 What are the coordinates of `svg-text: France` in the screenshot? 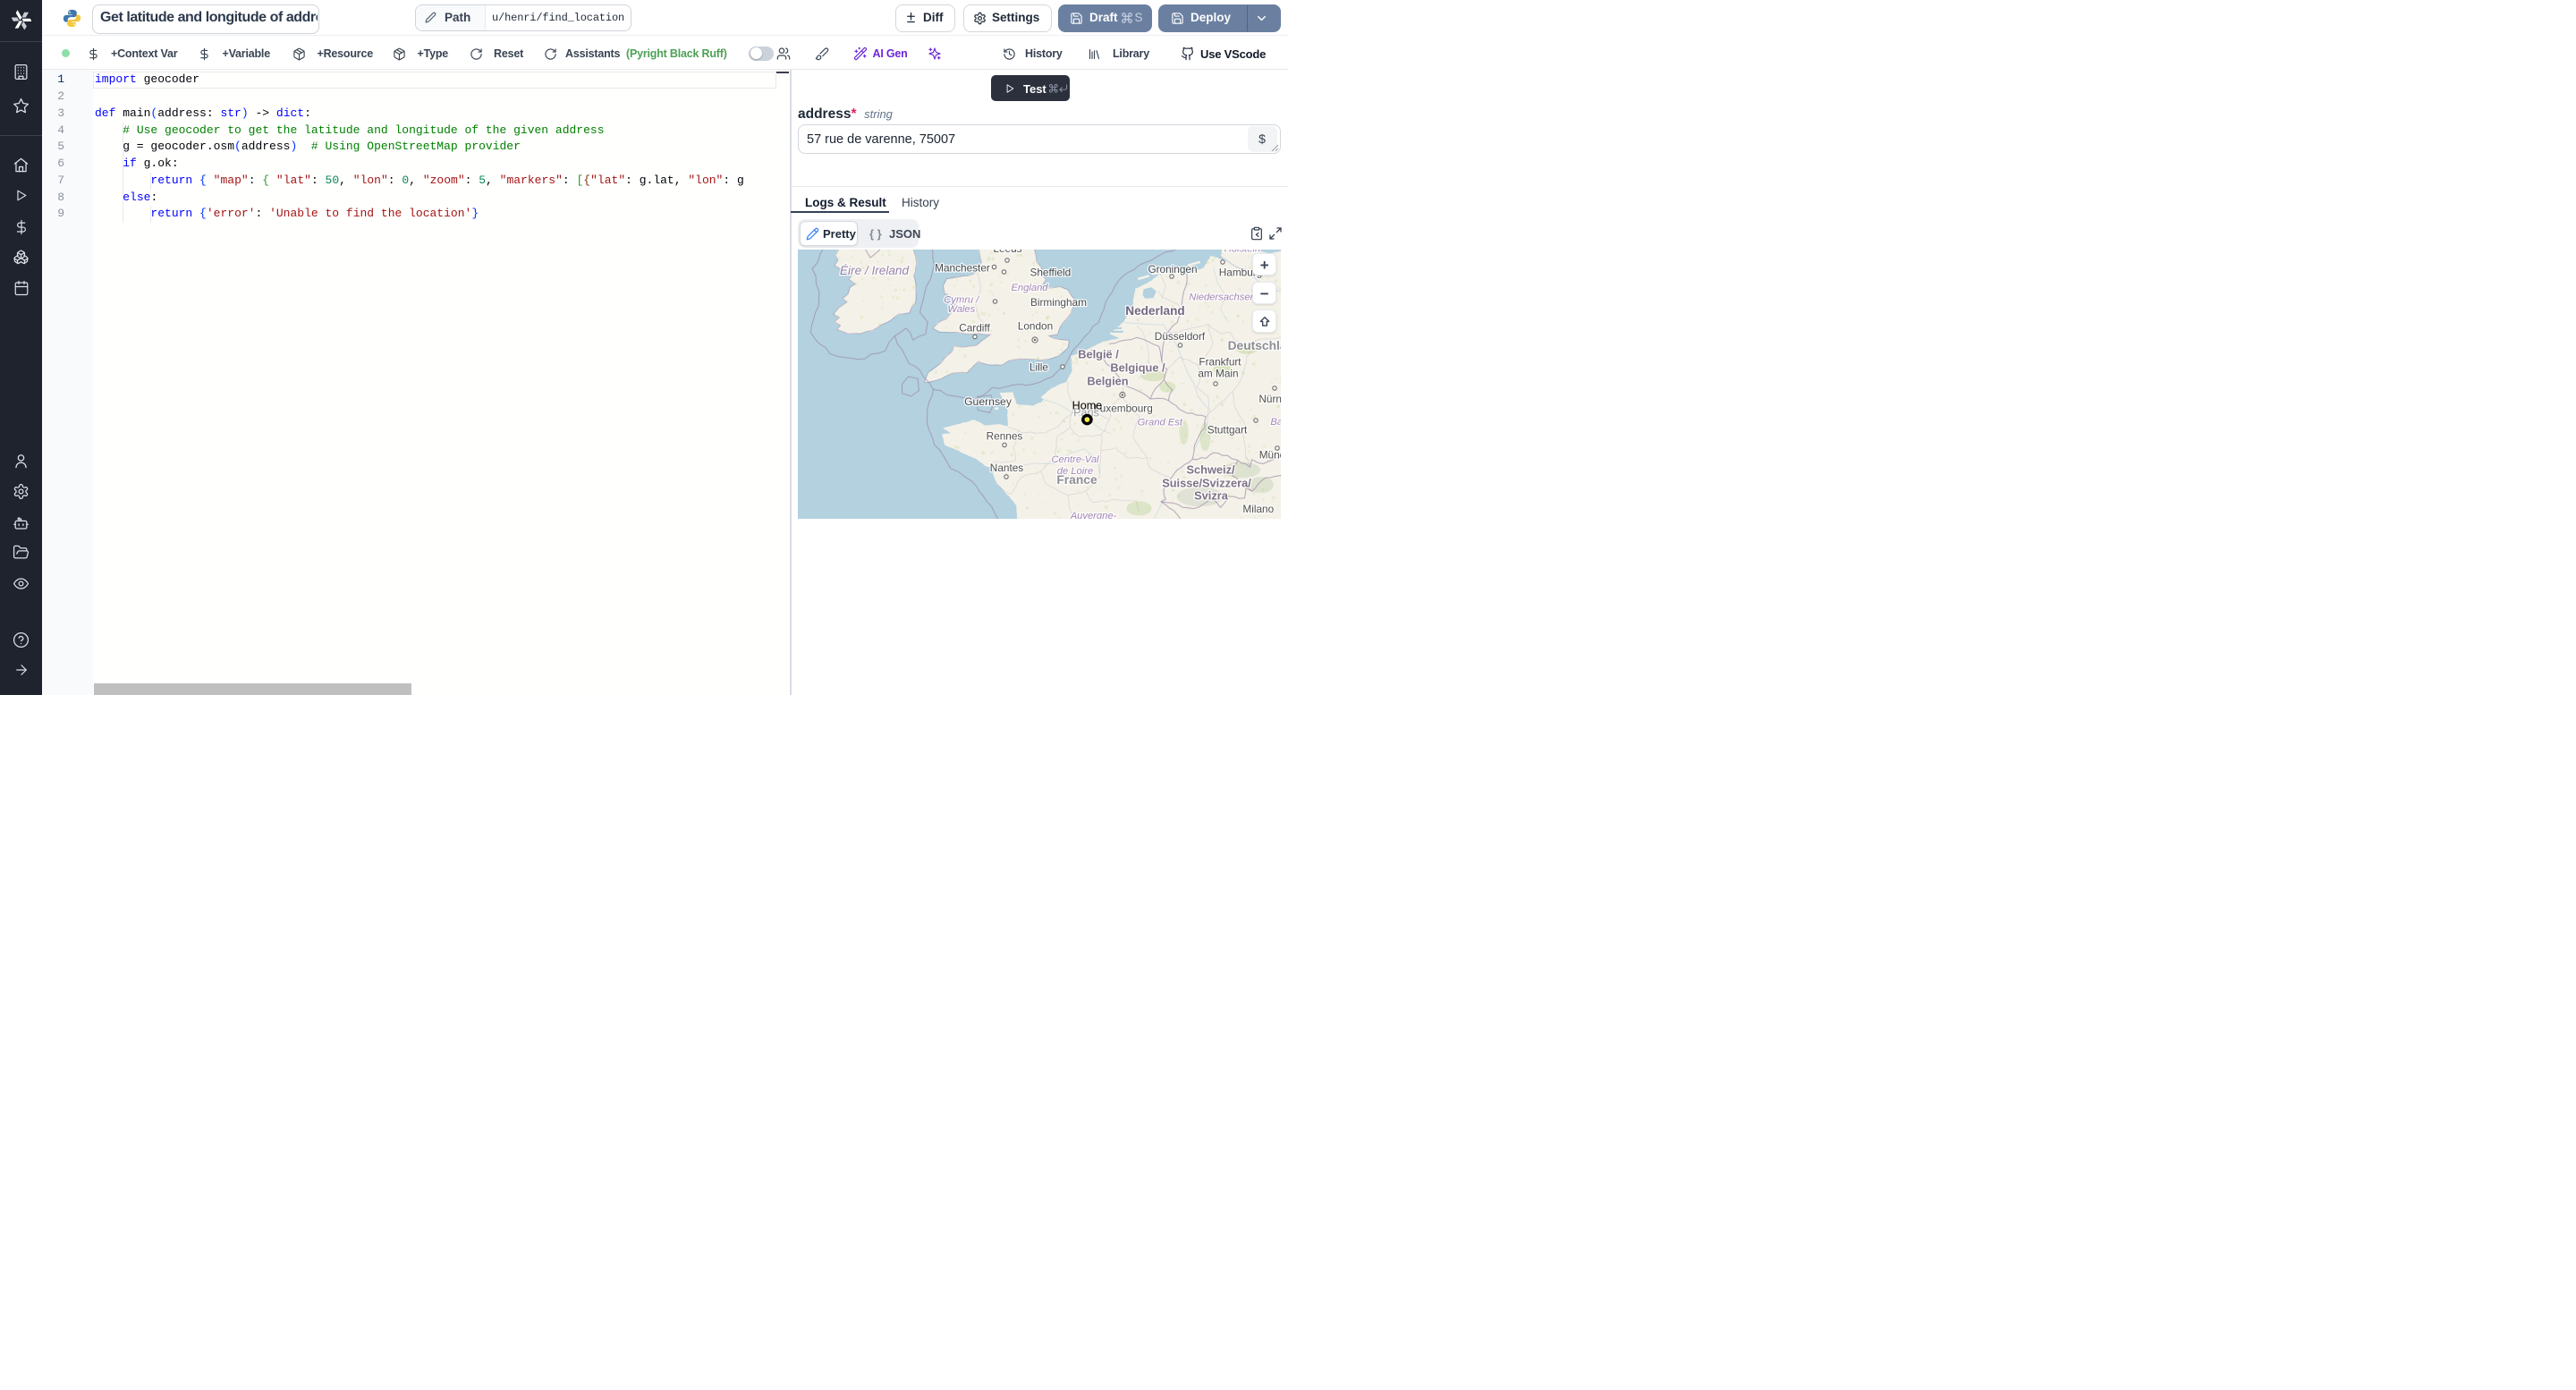 It's located at (1076, 480).